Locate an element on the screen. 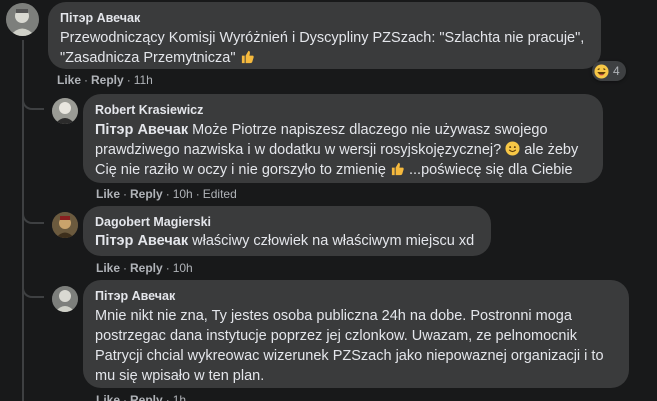 The width and height of the screenshot is (657, 401). reaction-badge: 4 is located at coordinates (609, 71).